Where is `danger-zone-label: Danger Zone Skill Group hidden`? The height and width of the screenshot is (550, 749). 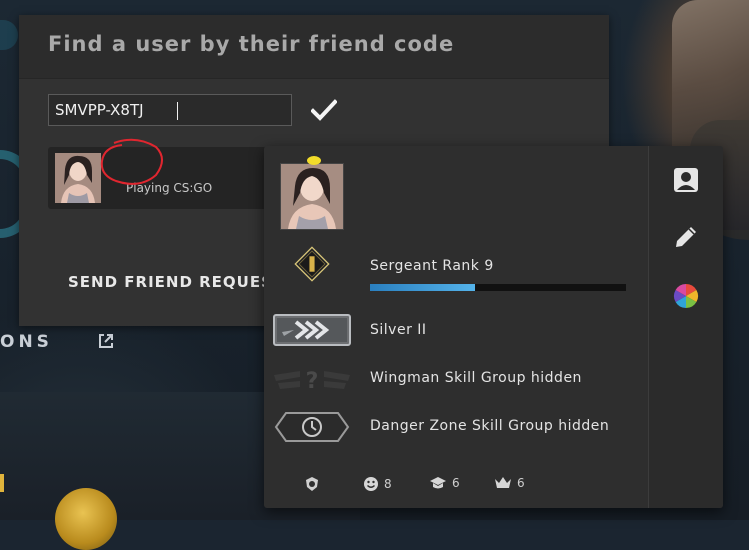
danger-zone-label: Danger Zone Skill Group hidden is located at coordinates (490, 426).